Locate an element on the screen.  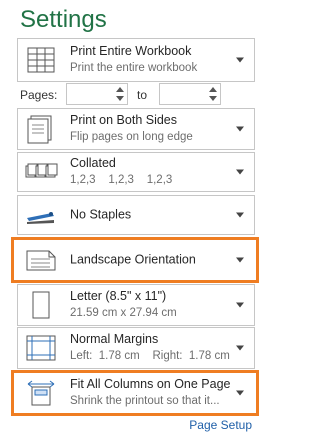
print-what-label: Print Entire Workbook is located at coordinates (131, 51).